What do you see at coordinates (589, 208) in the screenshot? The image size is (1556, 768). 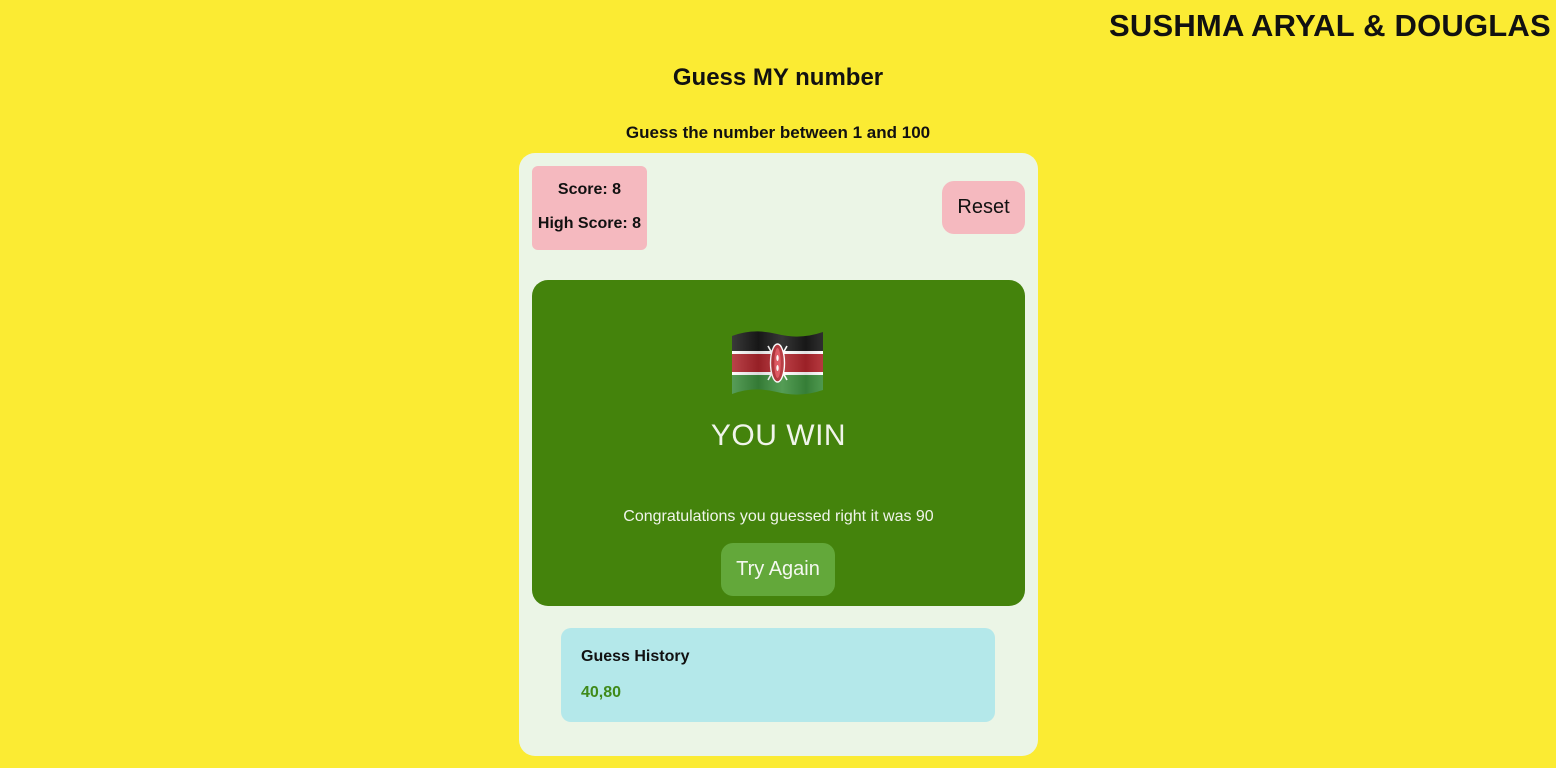 I see `score-box: Score: 8 High Score: 8` at bounding box center [589, 208].